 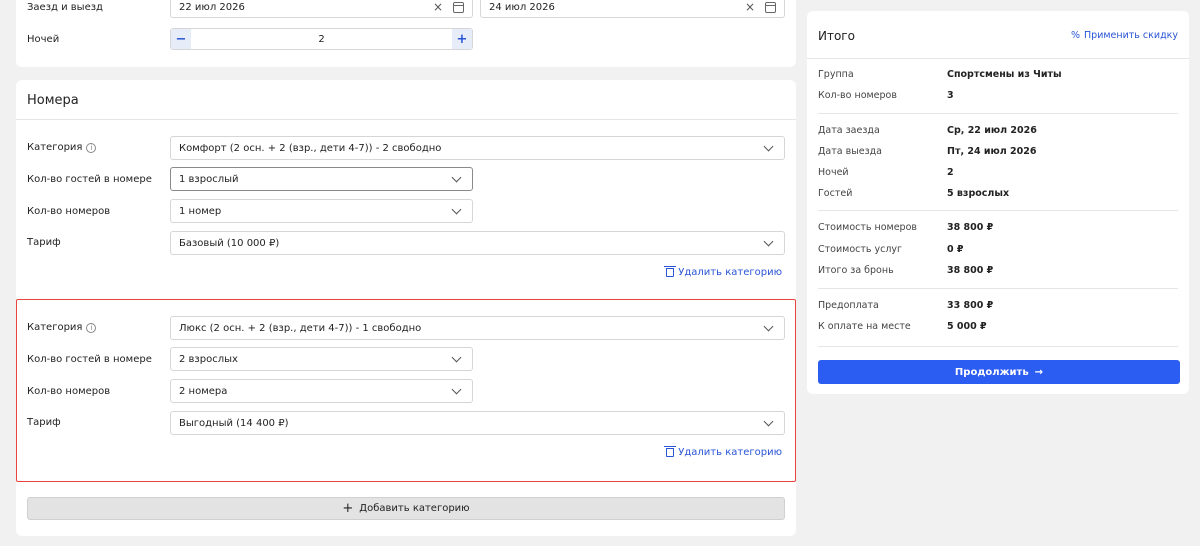 I want to click on summary-row-group: Группа Спортсмены из Читы, so click(x=940, y=74).